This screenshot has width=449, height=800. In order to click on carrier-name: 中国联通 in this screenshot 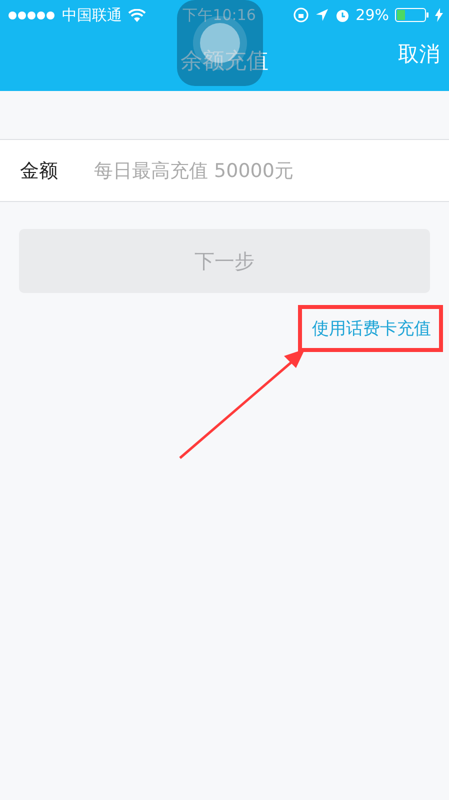, I will do `click(92, 15)`.